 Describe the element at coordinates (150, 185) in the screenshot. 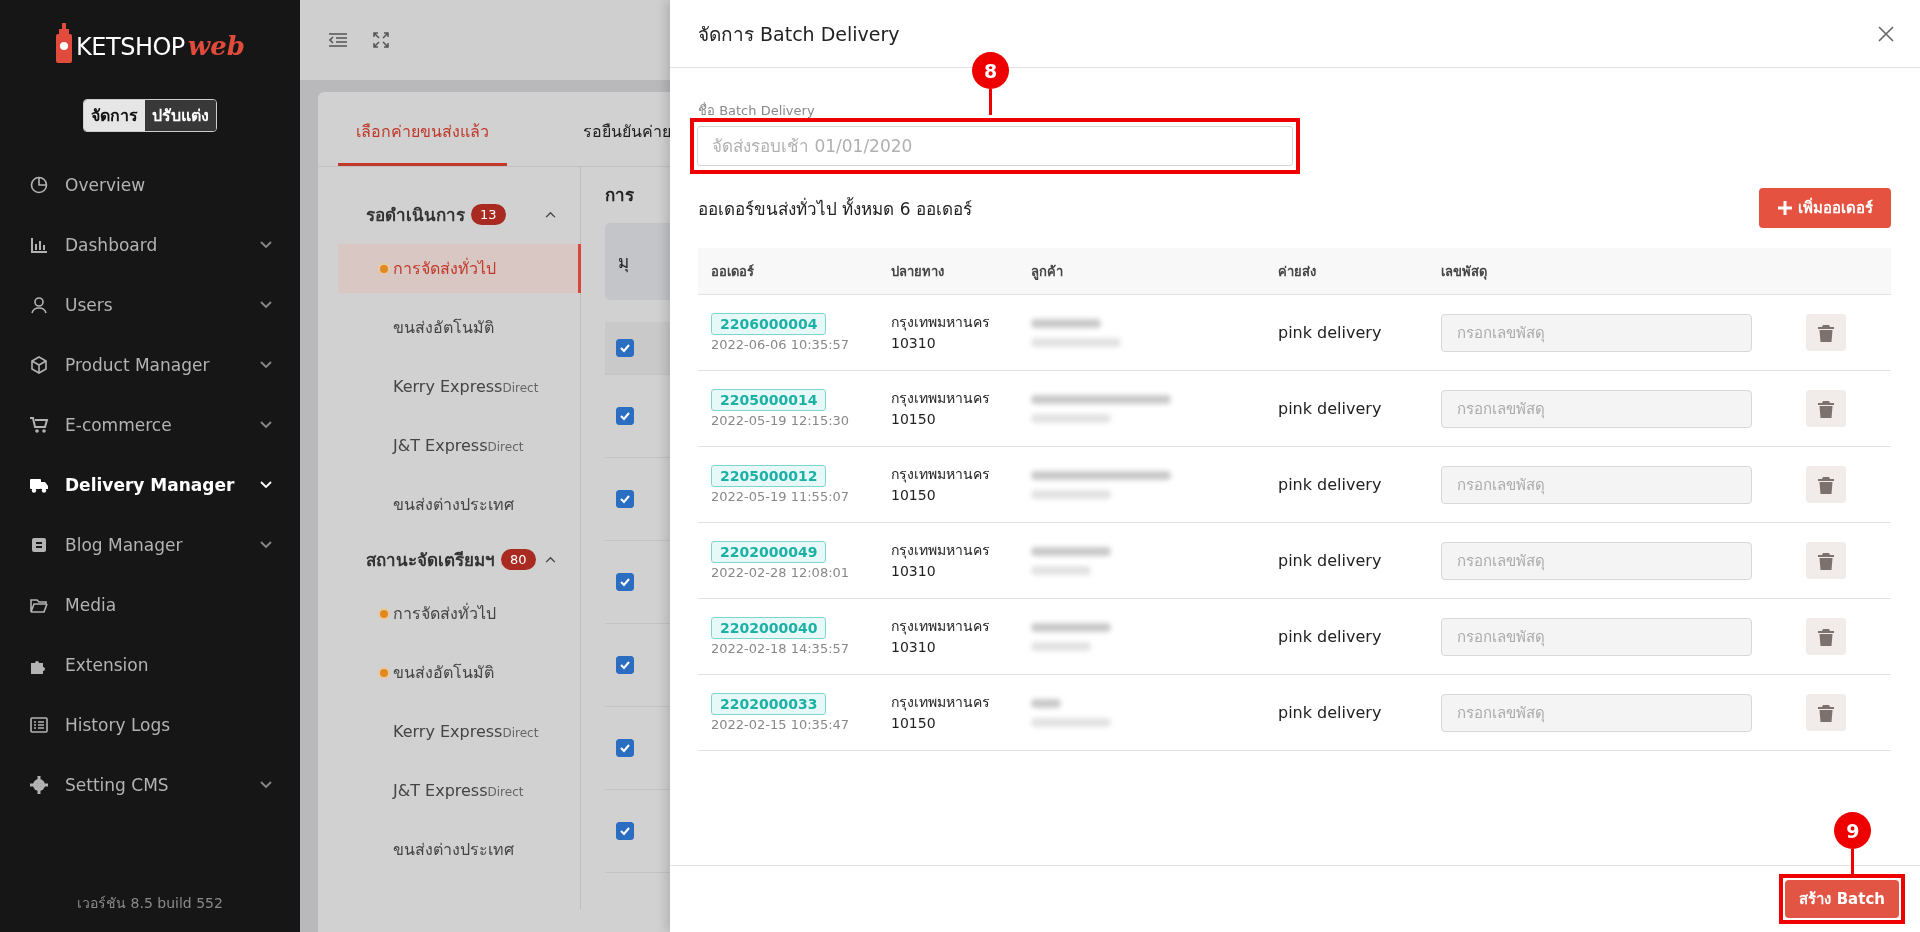

I see `sidebar-item: Overview` at that location.